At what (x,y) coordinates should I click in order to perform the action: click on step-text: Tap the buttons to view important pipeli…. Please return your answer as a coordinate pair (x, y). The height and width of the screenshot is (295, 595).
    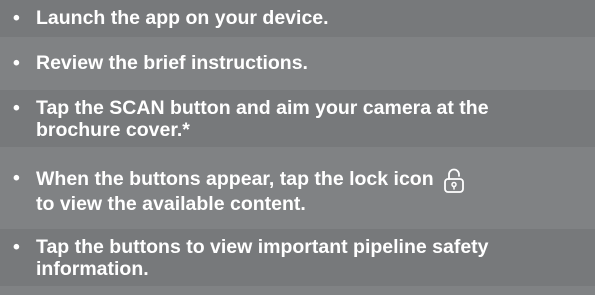
    Looking at the image, I should click on (315, 258).